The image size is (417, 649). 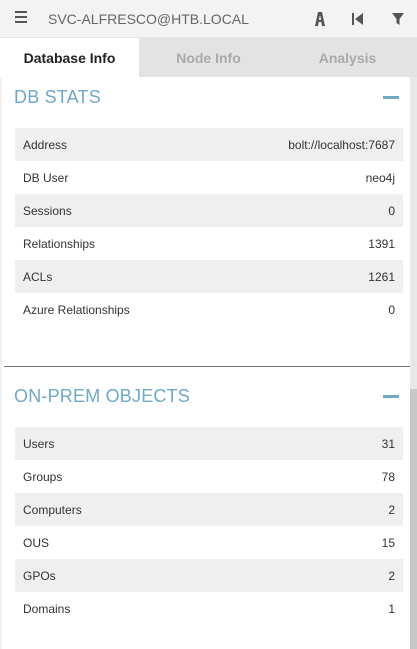 What do you see at coordinates (57, 96) in the screenshot?
I see `db-stats-title: DB STATS` at bounding box center [57, 96].